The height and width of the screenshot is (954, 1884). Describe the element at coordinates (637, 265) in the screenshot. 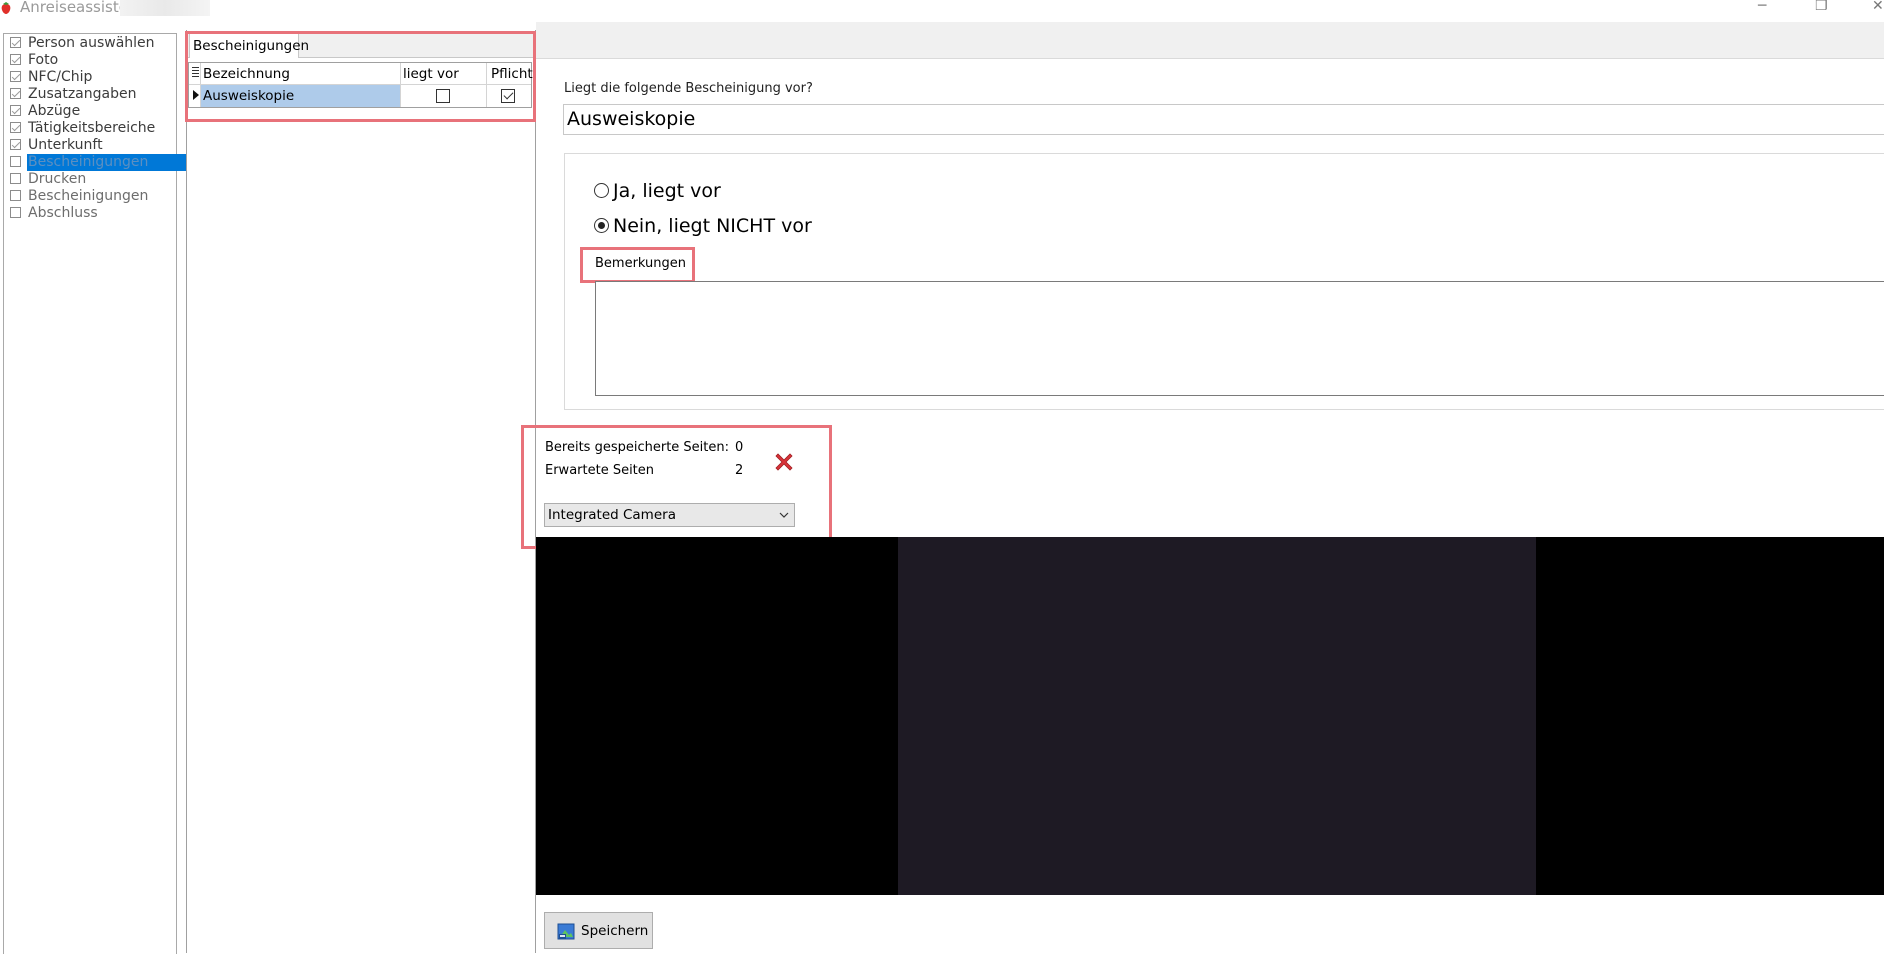

I see `highlight-remarks` at that location.